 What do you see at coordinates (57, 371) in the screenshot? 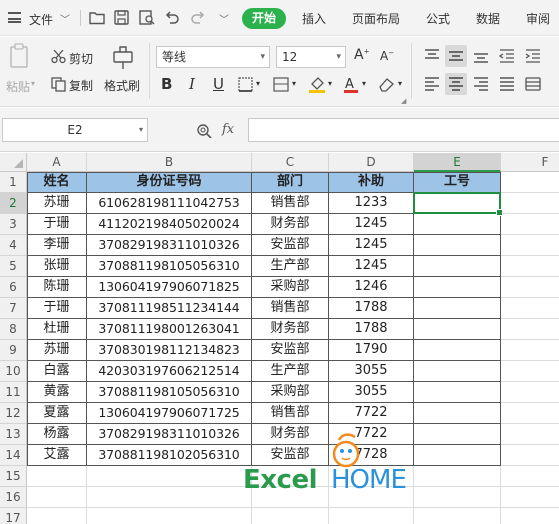
I see `table-cell: 白露` at bounding box center [57, 371].